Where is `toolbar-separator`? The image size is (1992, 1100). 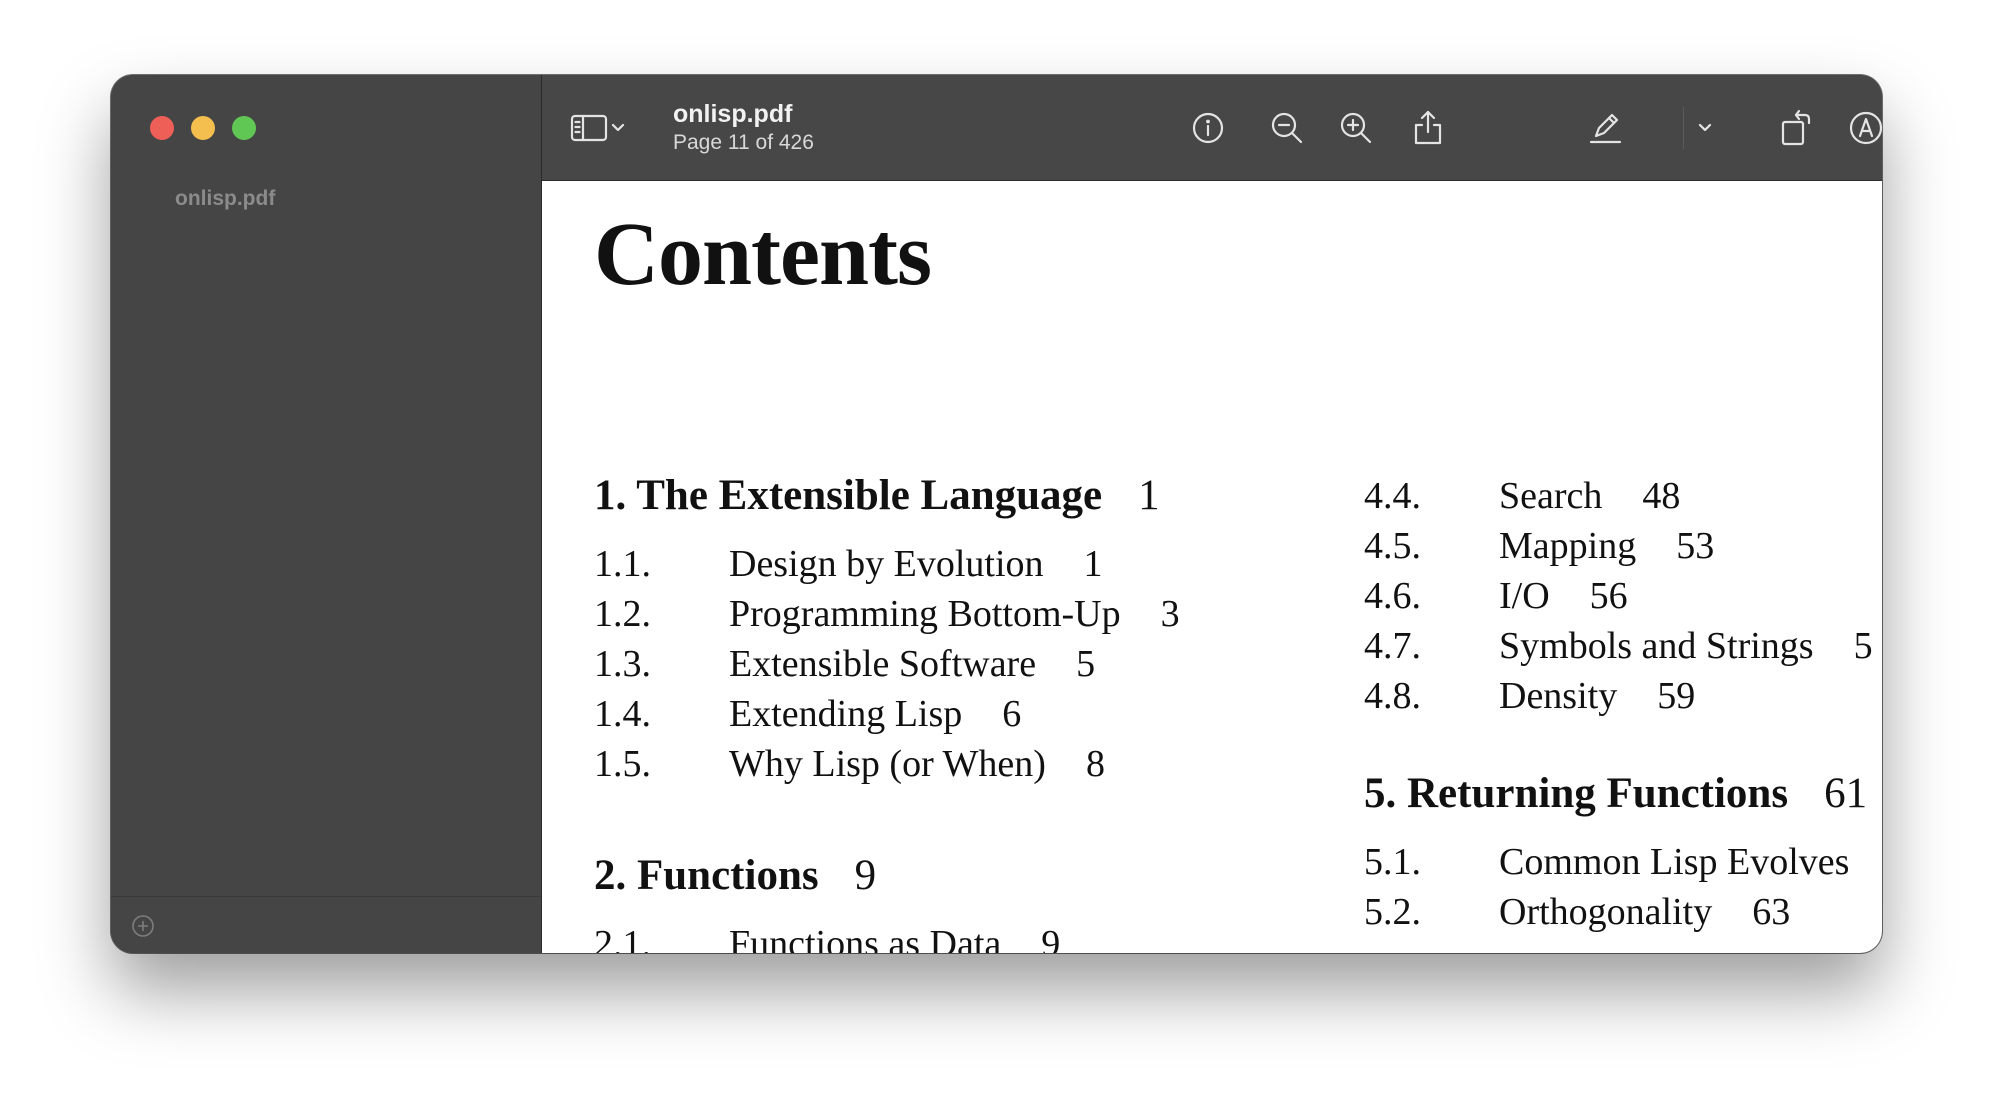
toolbar-separator is located at coordinates (1683, 128).